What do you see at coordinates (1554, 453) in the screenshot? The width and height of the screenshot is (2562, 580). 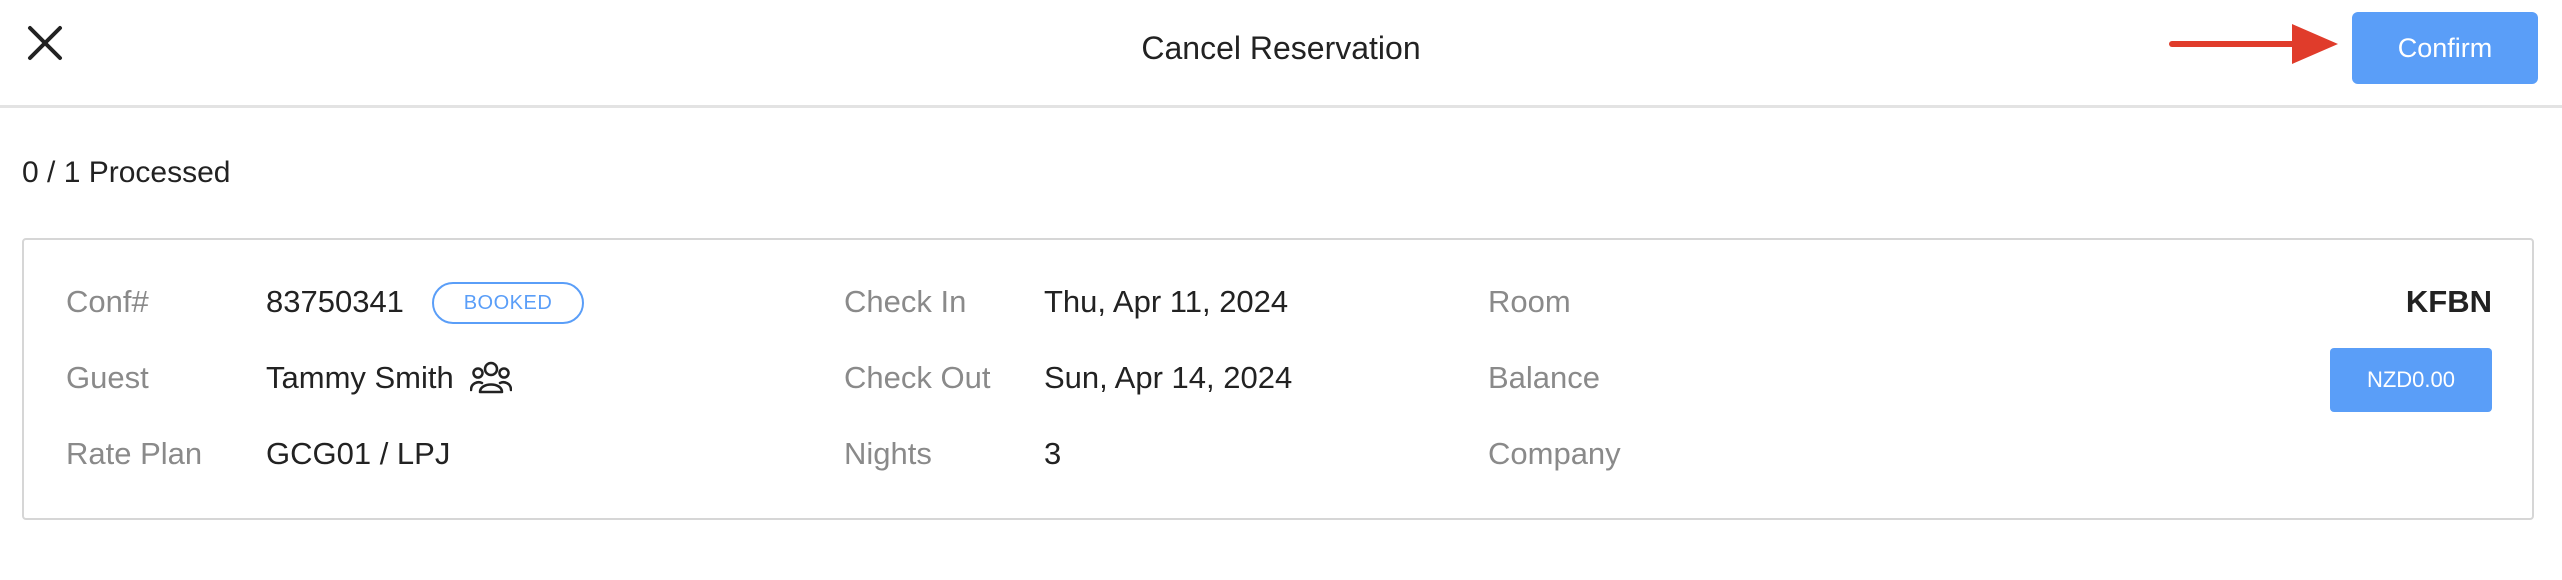 I see `company-label: Company` at bounding box center [1554, 453].